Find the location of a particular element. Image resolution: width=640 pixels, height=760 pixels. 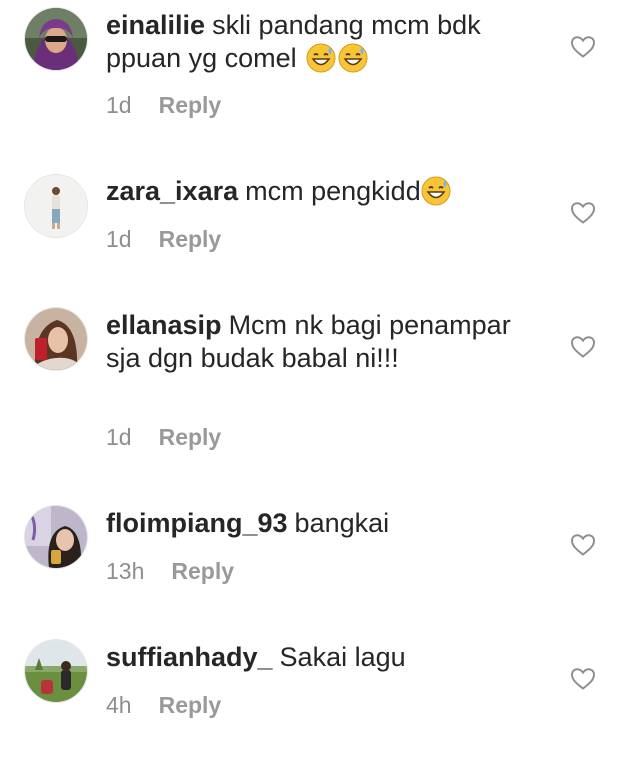

comment-time: 4h is located at coordinates (119, 705).